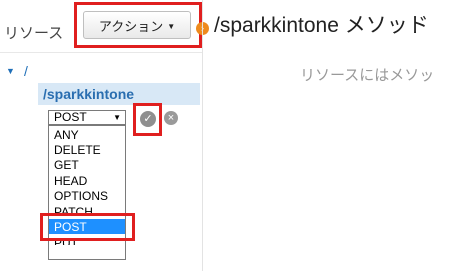  I want to click on method-select-value: POST, so click(70, 117).